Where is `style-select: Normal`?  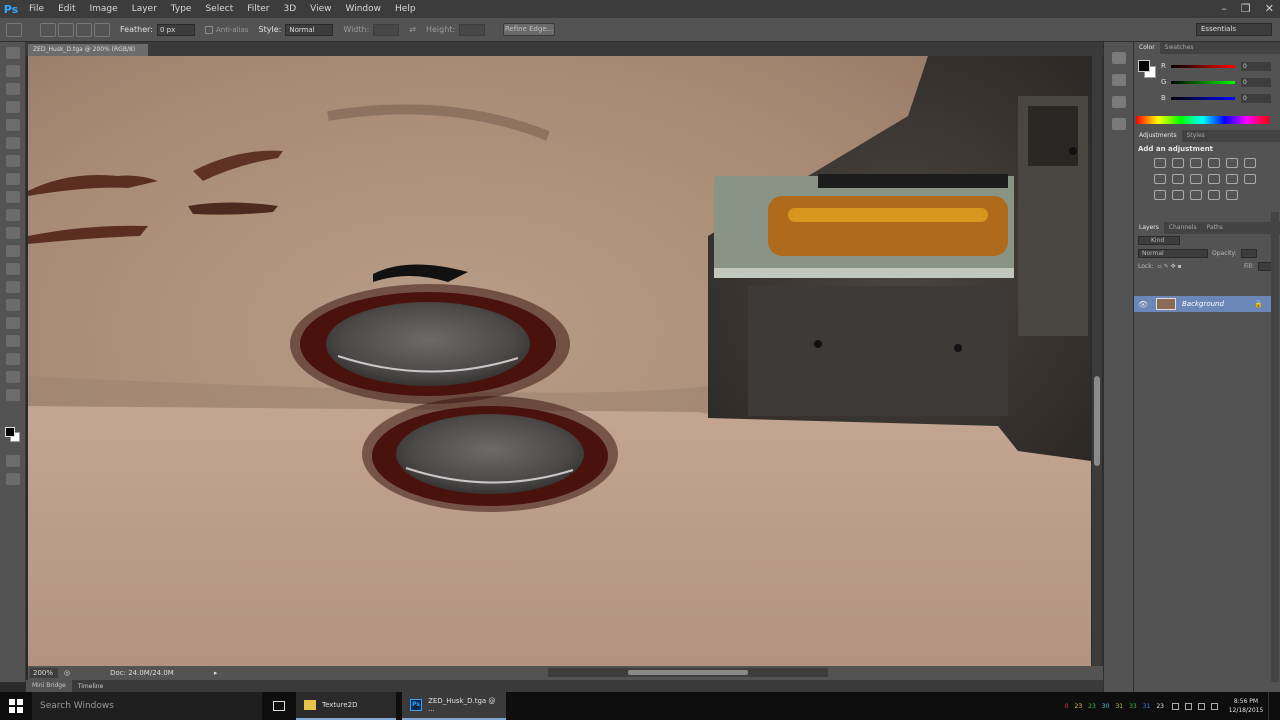
style-select: Normal is located at coordinates (309, 29).